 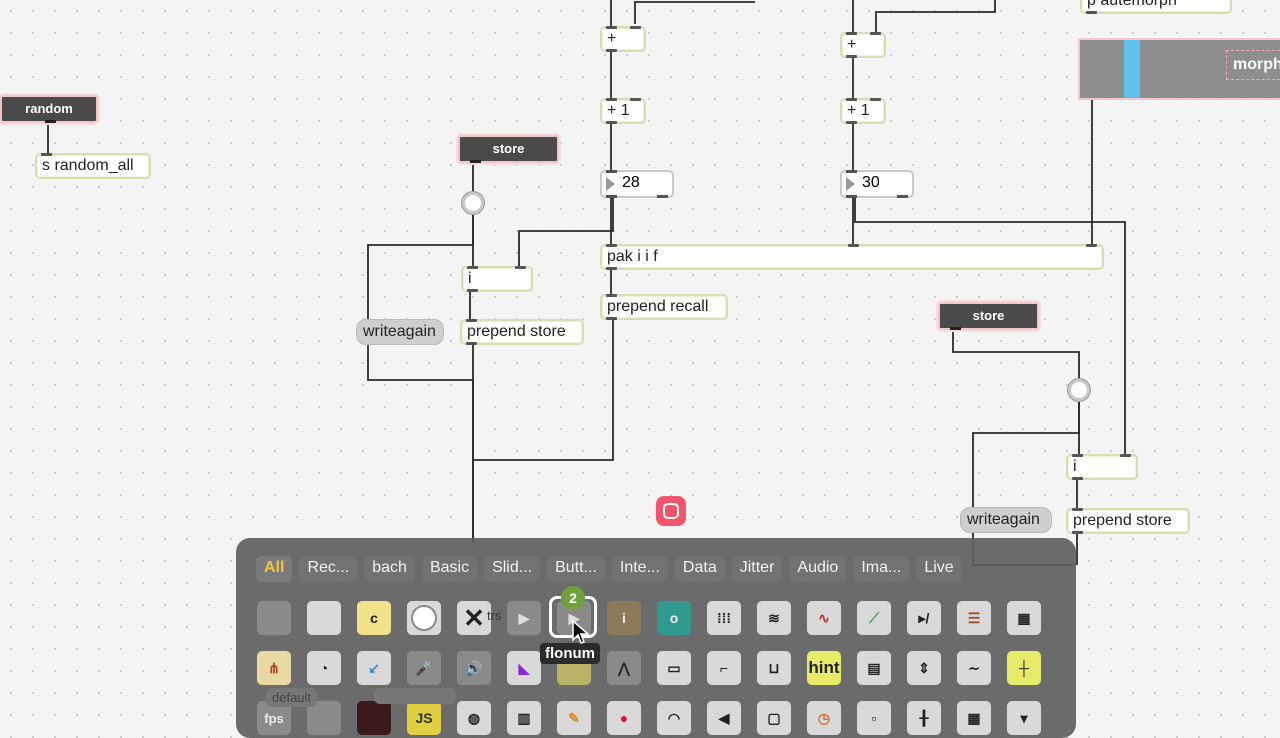 What do you see at coordinates (424, 718) in the screenshot?
I see `js-icon: JS` at bounding box center [424, 718].